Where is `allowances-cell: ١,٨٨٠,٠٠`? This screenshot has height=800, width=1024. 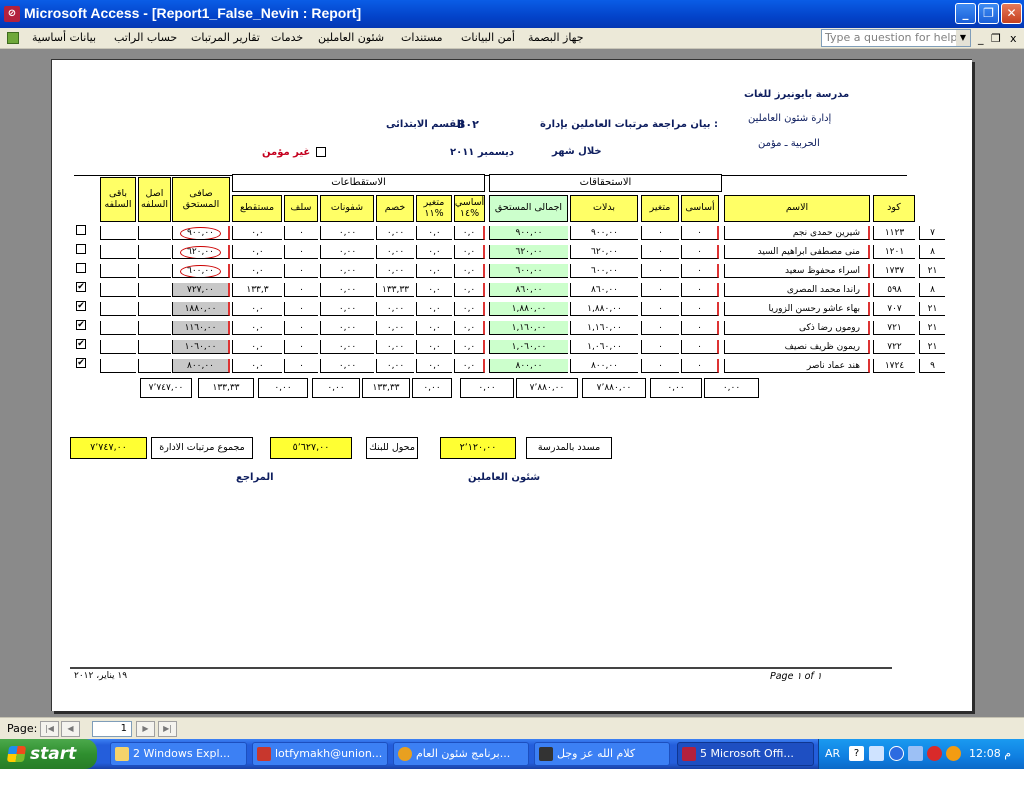
allowances-cell: ١,٨٨٠,٠٠ is located at coordinates (604, 309).